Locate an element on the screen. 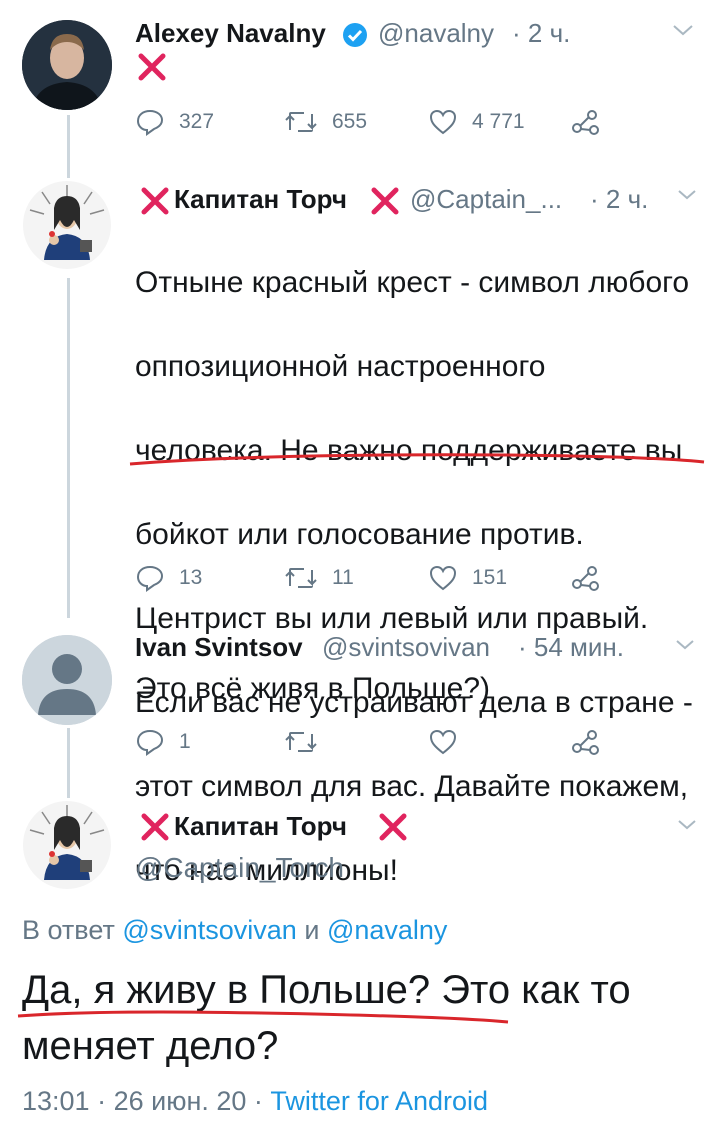  reply-count: 327 is located at coordinates (197, 121).